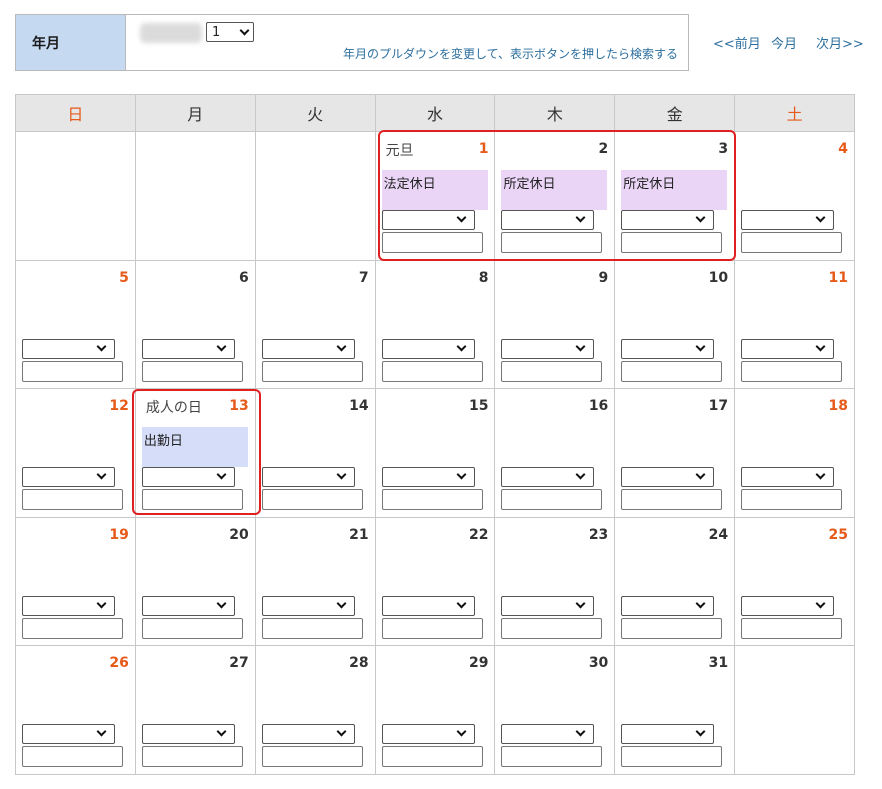 The height and width of the screenshot is (789, 882). I want to click on day-cell-21: 21, so click(315, 581).